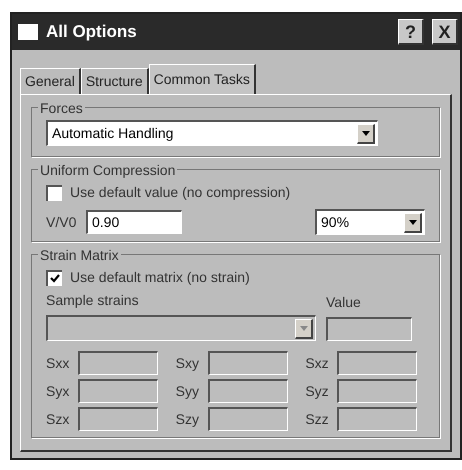 The image size is (462, 470). Describe the element at coordinates (62, 222) in the screenshot. I see `field-label: V/V0` at that location.